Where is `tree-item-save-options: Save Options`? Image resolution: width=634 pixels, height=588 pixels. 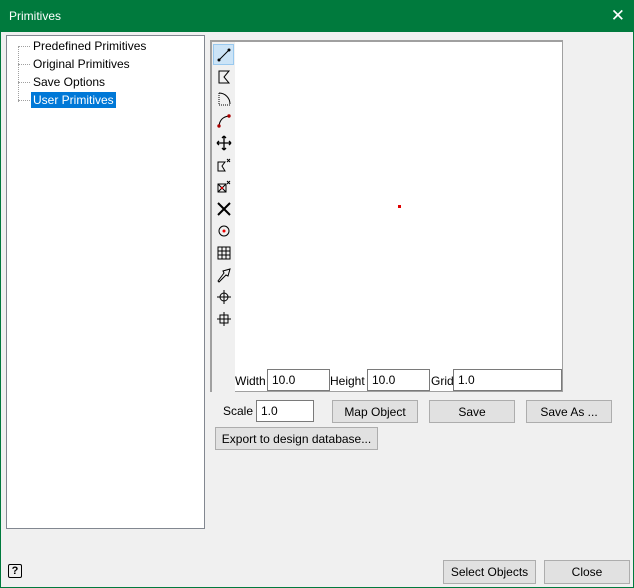 tree-item-save-options: Save Options is located at coordinates (69, 82).